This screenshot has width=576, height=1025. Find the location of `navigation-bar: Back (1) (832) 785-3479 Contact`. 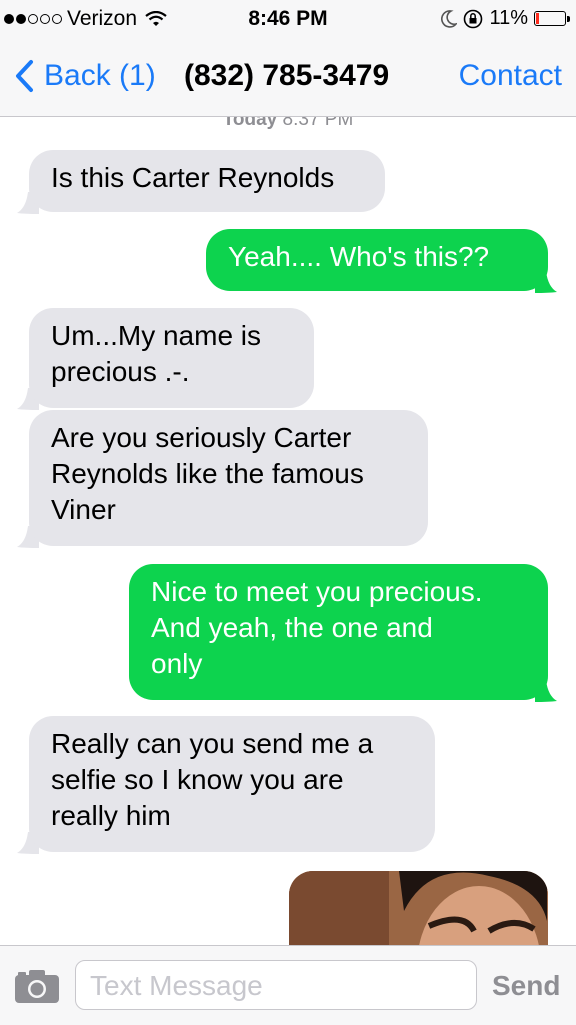

navigation-bar: Back (1) (832) 785-3479 Contact is located at coordinates (288, 77).